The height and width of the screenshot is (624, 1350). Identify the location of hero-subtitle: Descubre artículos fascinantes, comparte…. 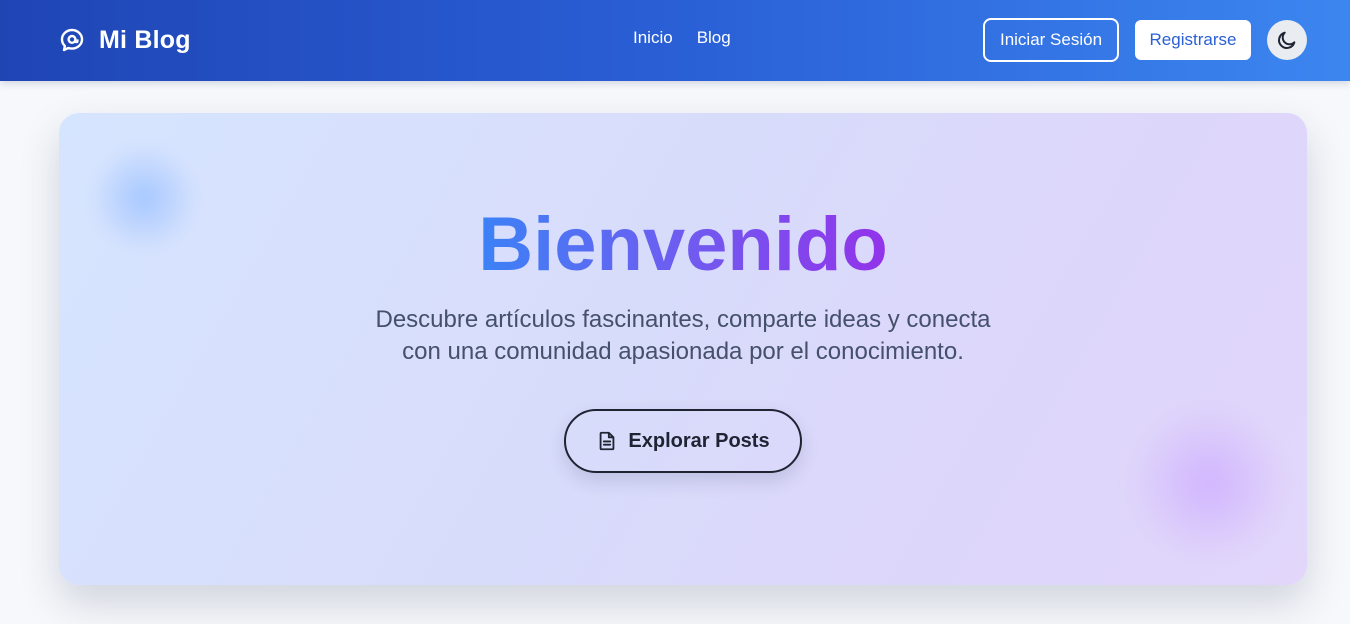
(683, 336).